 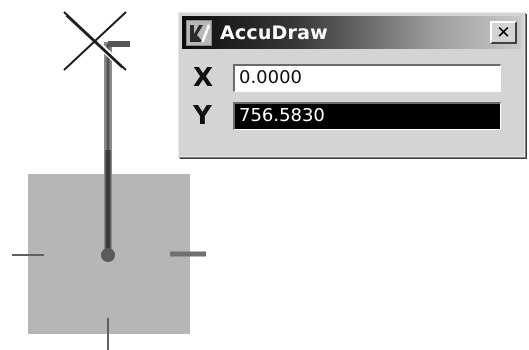 I want to click on close-button: ✕, so click(x=503, y=32).